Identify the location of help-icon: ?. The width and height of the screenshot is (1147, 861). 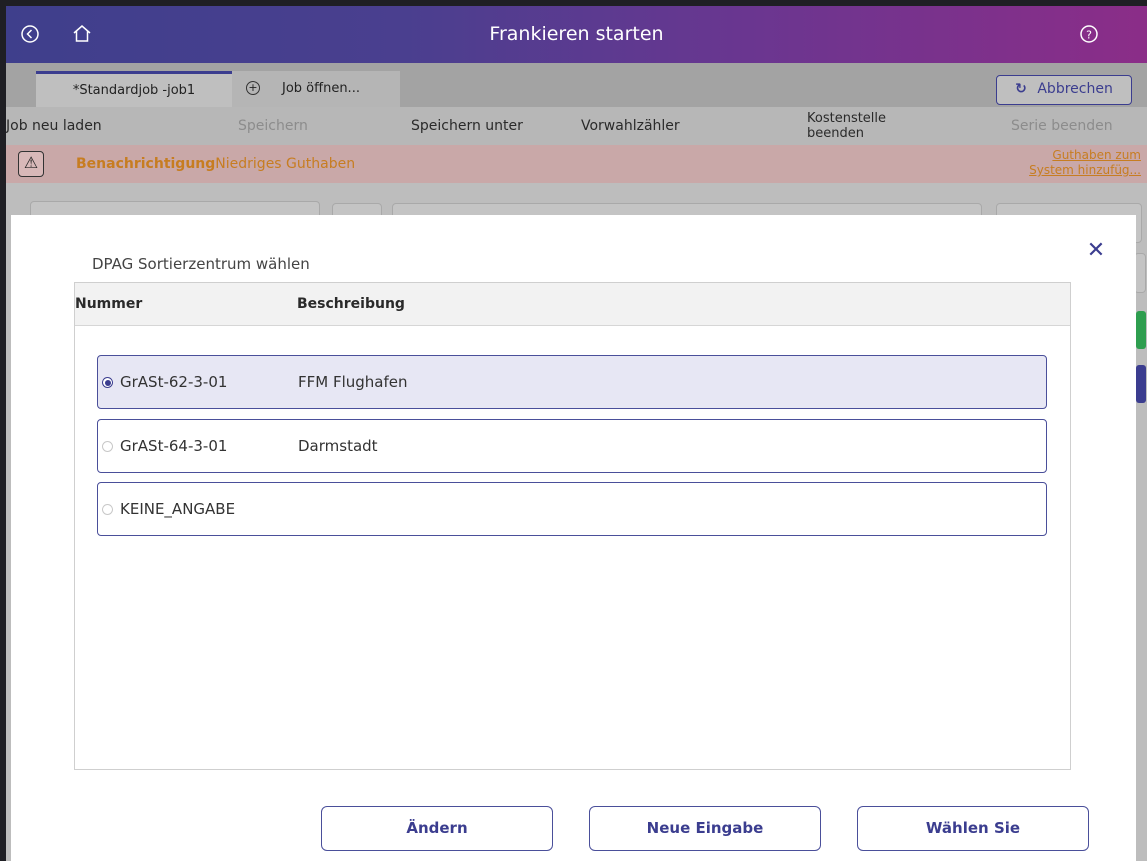
(1089, 34).